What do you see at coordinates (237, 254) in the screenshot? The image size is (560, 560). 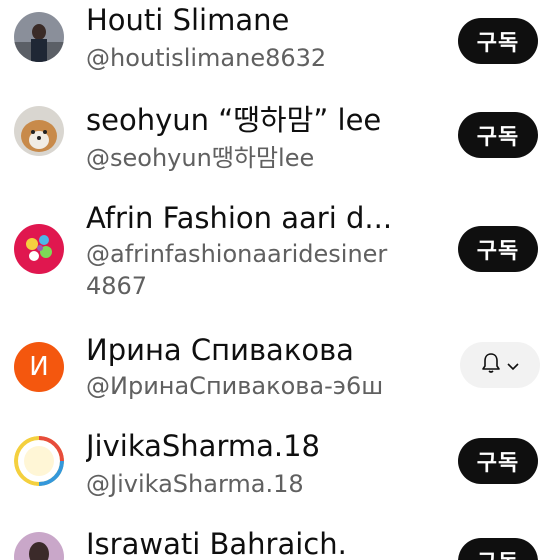 I see `channel-handle: @afrinfashionaaridesiner` at bounding box center [237, 254].